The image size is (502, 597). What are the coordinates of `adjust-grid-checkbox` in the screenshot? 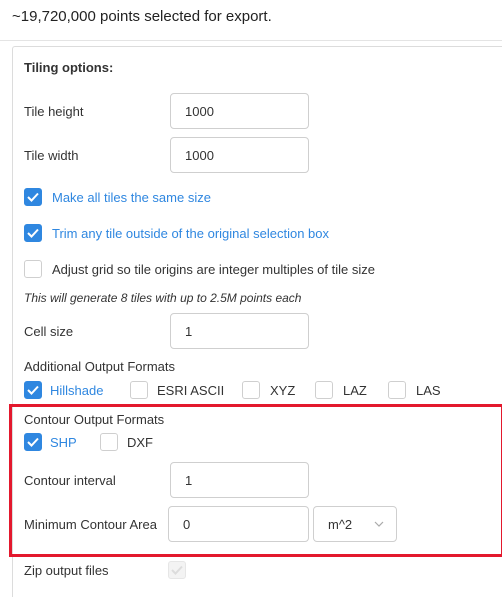 It's located at (33, 269).